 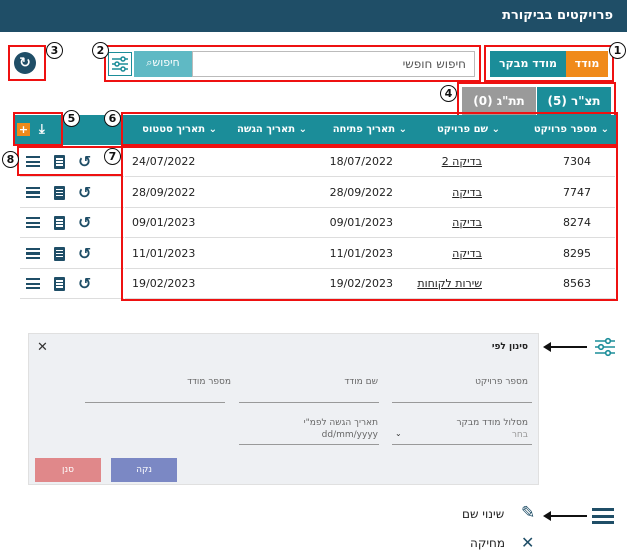 What do you see at coordinates (313, 16) in the screenshot?
I see `app-header: פרויקטים בביקורת` at bounding box center [313, 16].